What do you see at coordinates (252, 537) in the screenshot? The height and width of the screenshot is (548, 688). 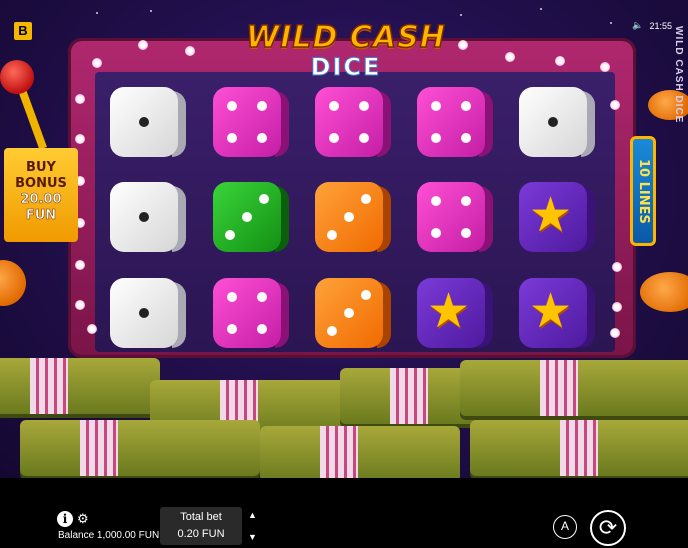 I see `triangle-down-icon: ▼` at bounding box center [252, 537].